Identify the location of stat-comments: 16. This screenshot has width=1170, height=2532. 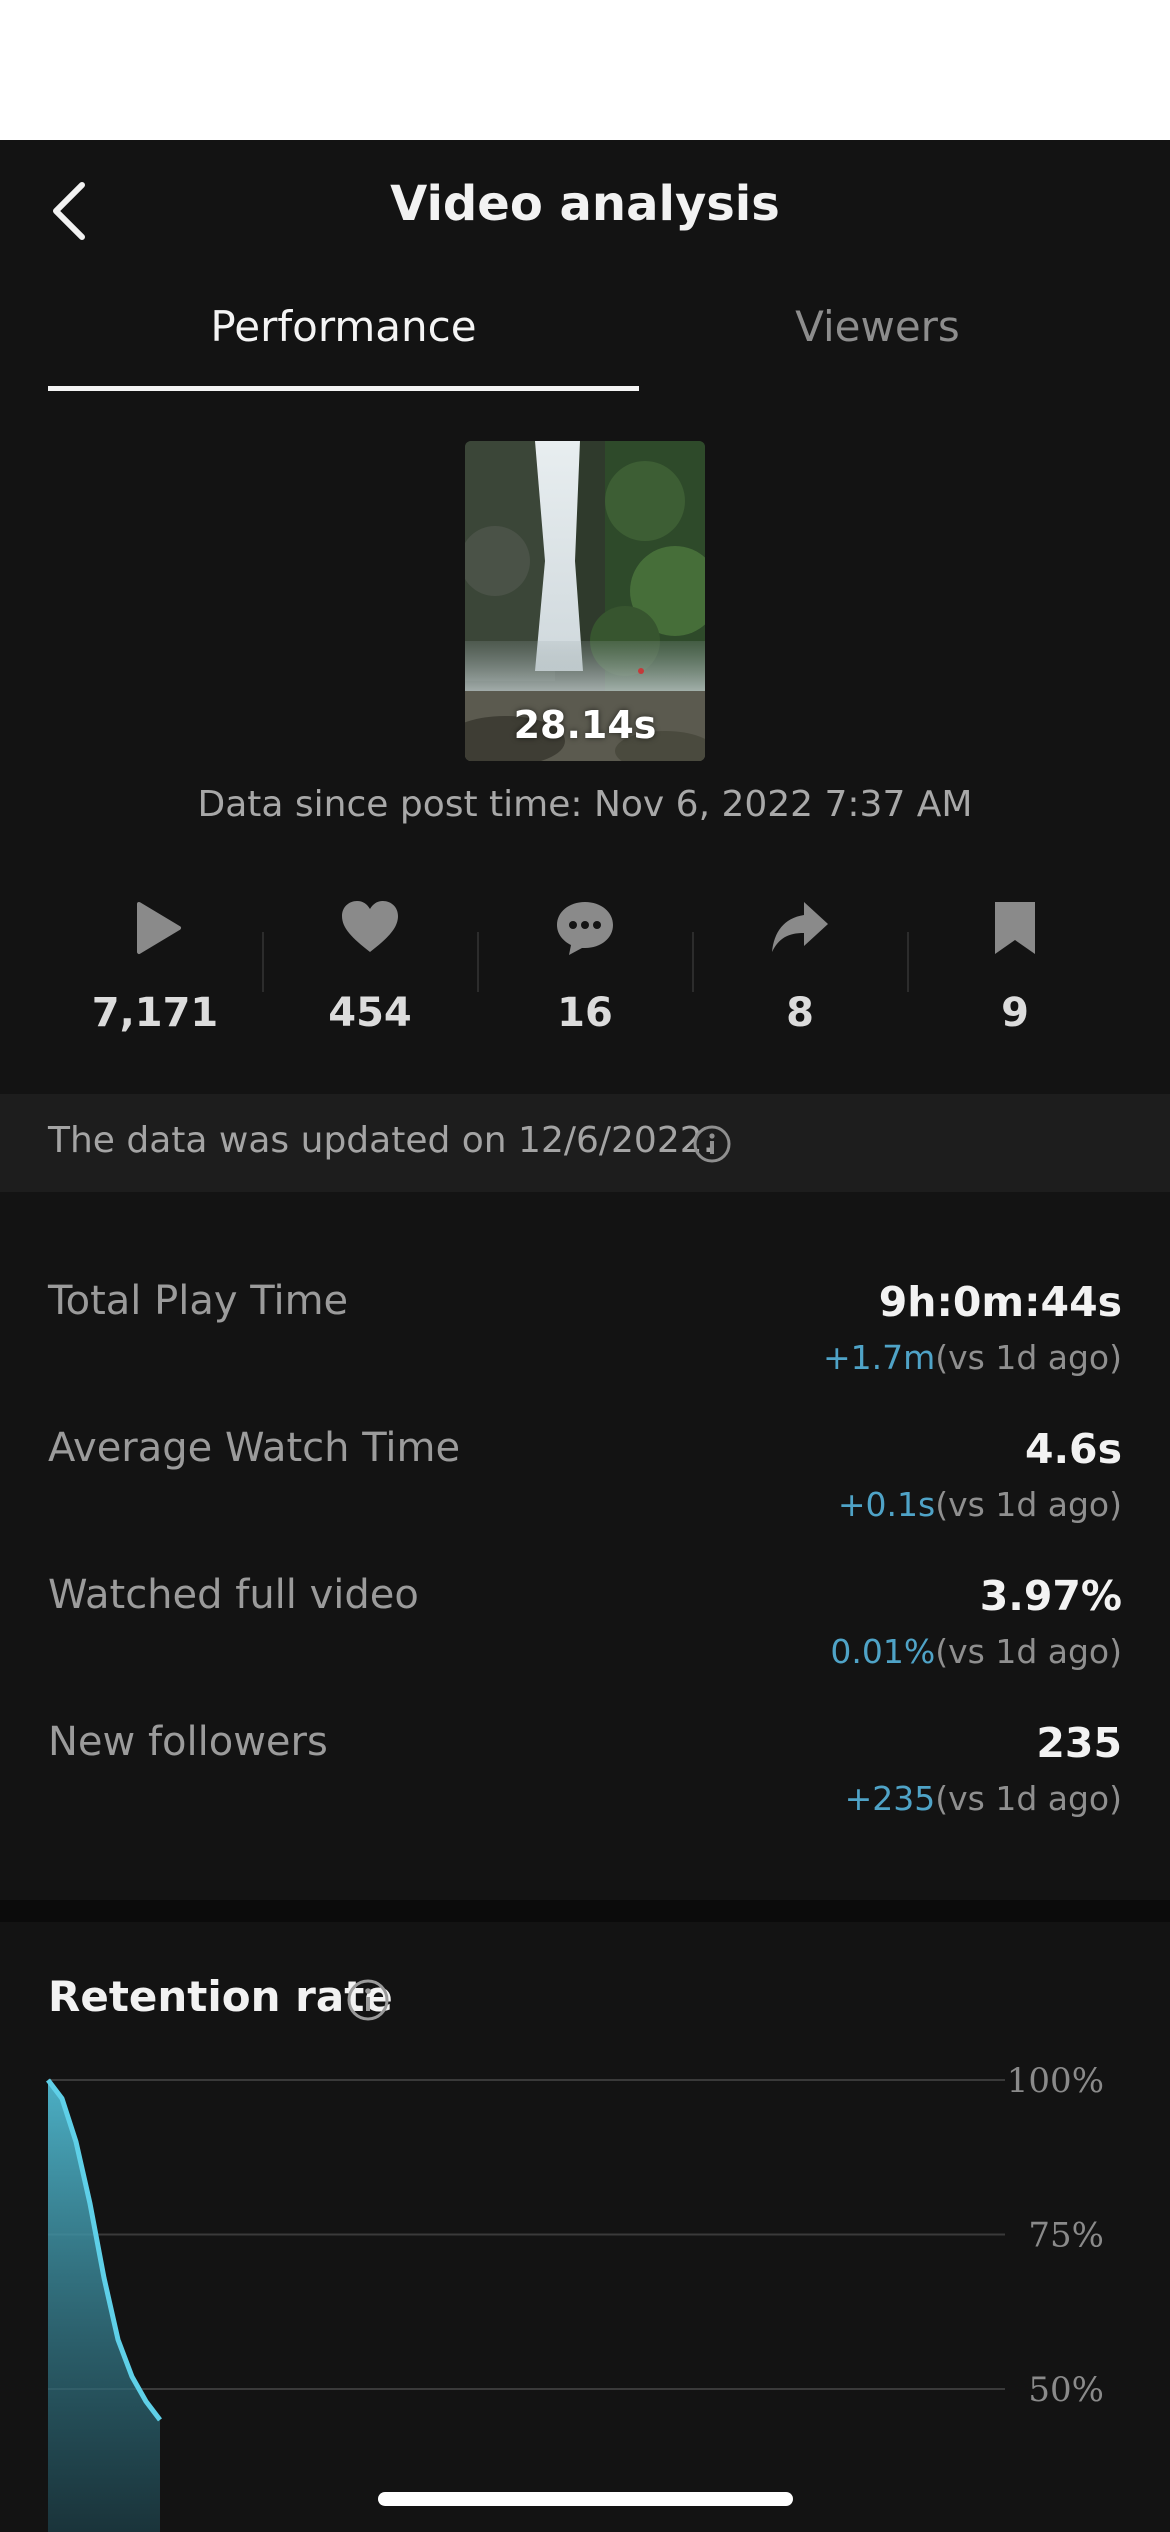
(585, 965).